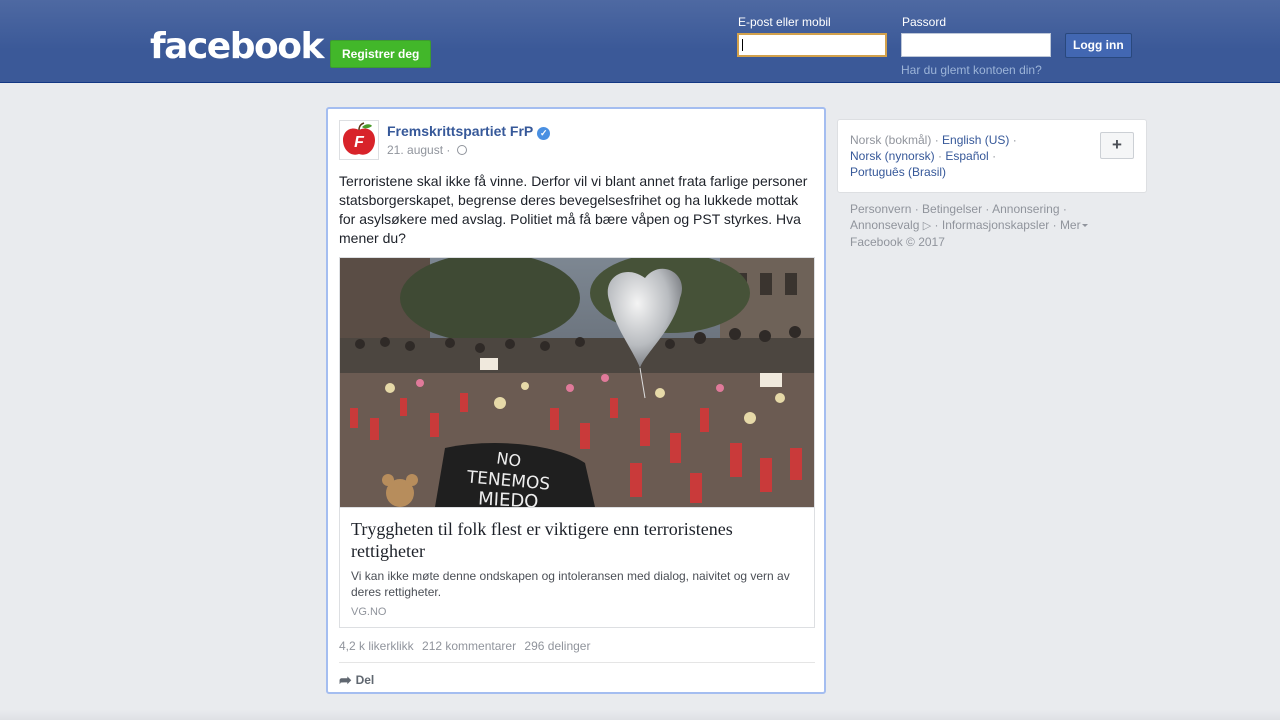  What do you see at coordinates (1117, 145) in the screenshot?
I see `more-languages-button: +` at bounding box center [1117, 145].